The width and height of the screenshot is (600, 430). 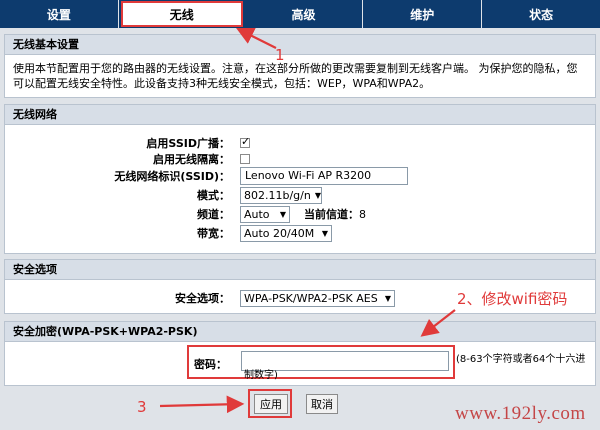 What do you see at coordinates (142, 407) in the screenshot?
I see `annotation-number-3: 3` at bounding box center [142, 407].